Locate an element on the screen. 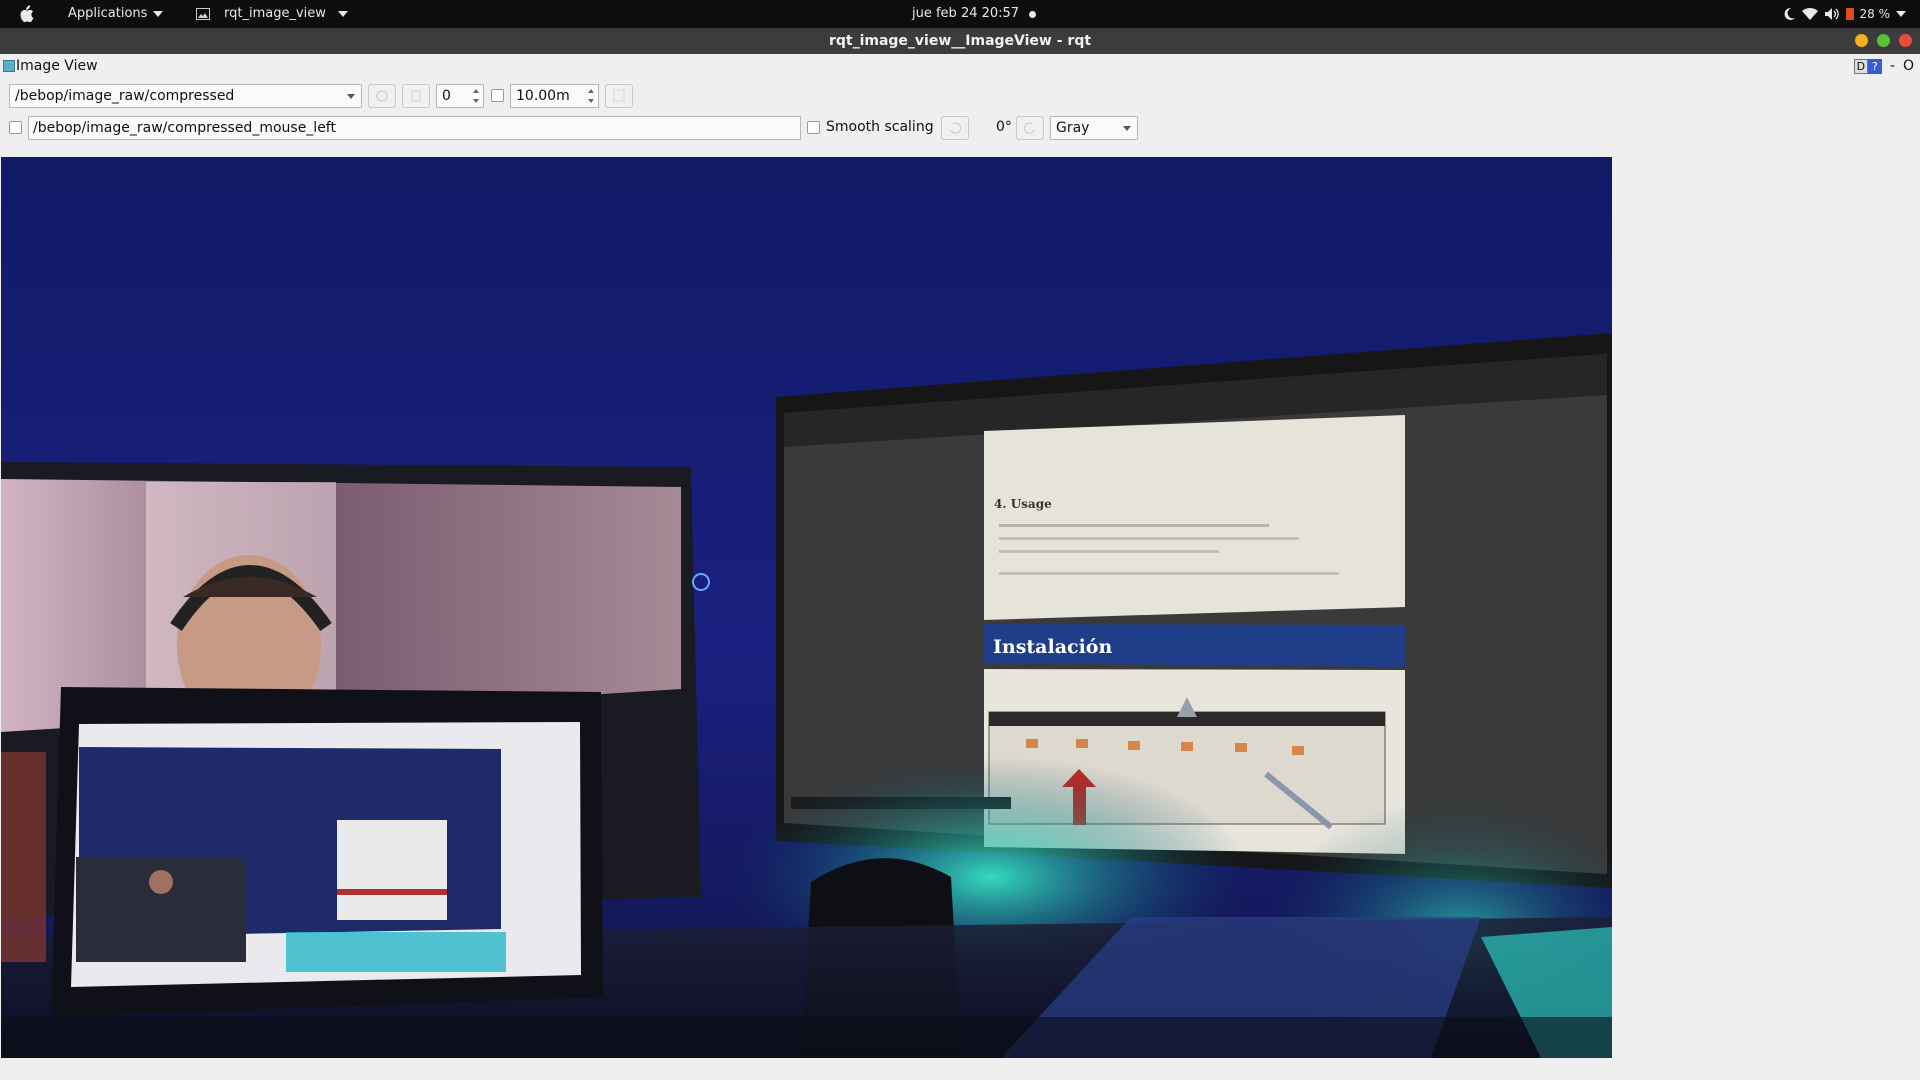 The width and height of the screenshot is (1920, 1080). clock: jue feb 24 20:57 is located at coordinates (974, 14).